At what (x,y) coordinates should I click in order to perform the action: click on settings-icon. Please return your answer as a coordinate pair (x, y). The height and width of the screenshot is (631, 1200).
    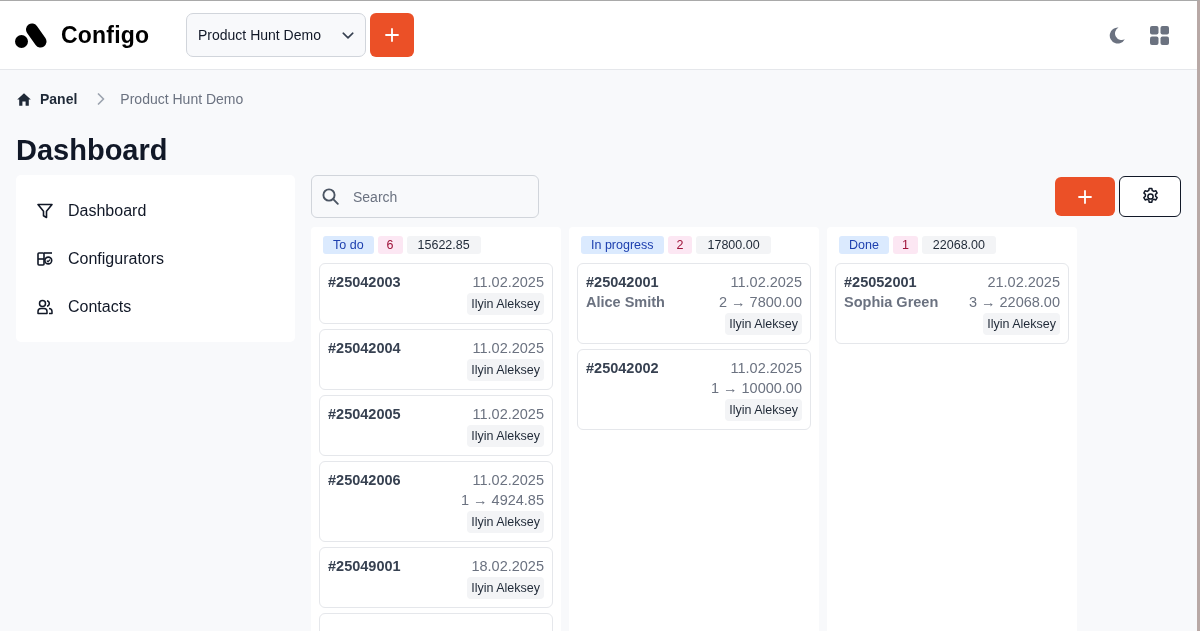
    Looking at the image, I should click on (1150, 196).